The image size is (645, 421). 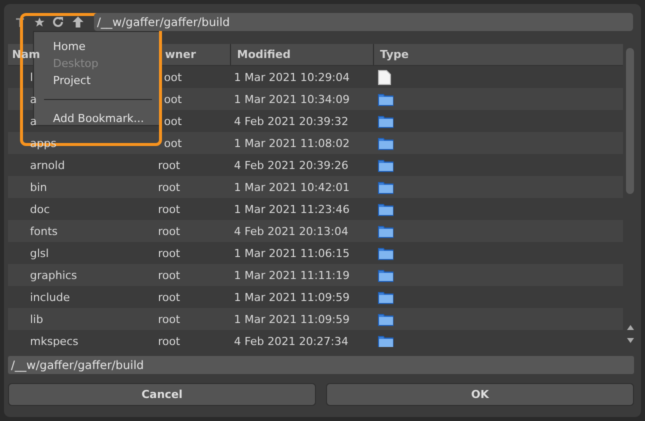 What do you see at coordinates (384, 77) in the screenshot?
I see `document-icon` at bounding box center [384, 77].